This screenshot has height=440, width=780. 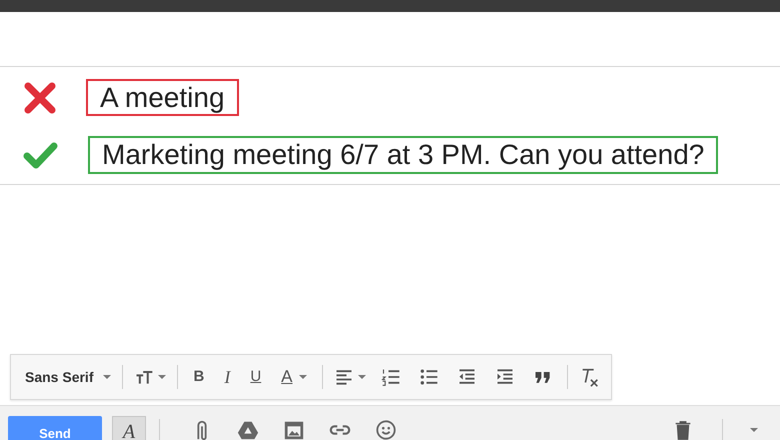 I want to click on italic-button: I, so click(x=227, y=377).